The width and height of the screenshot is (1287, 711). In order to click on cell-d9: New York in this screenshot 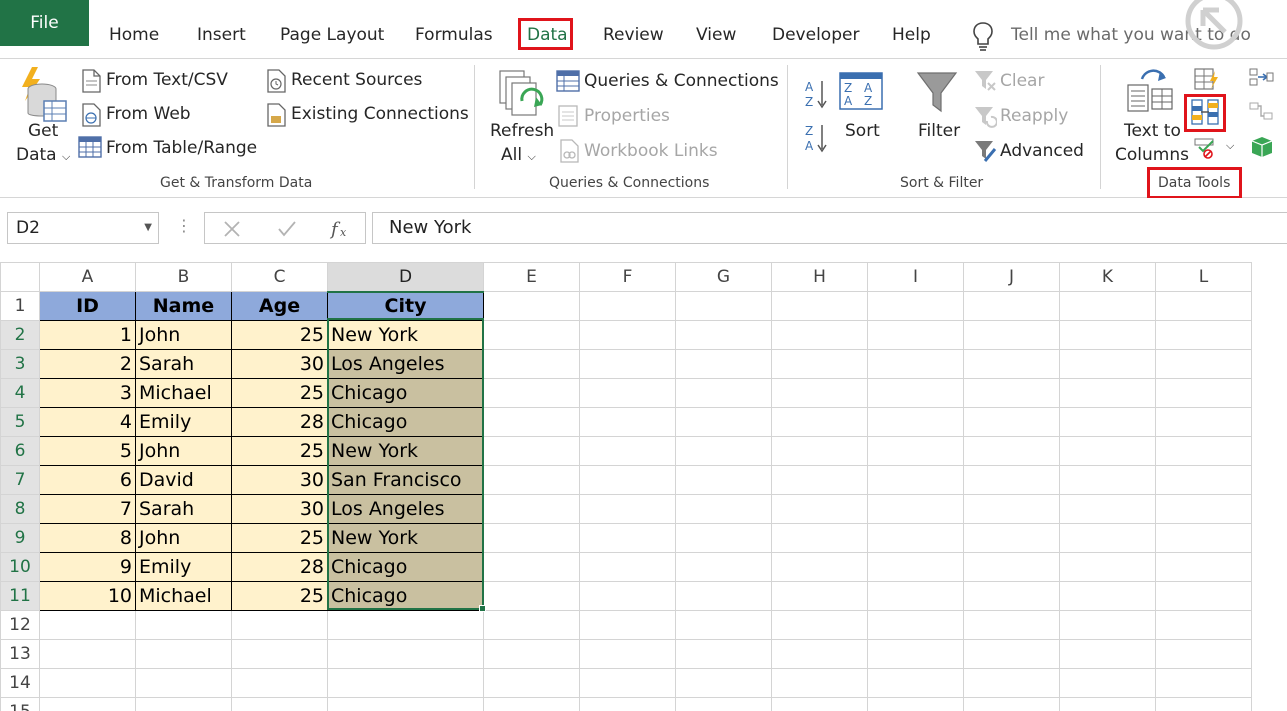, I will do `click(405, 538)`.